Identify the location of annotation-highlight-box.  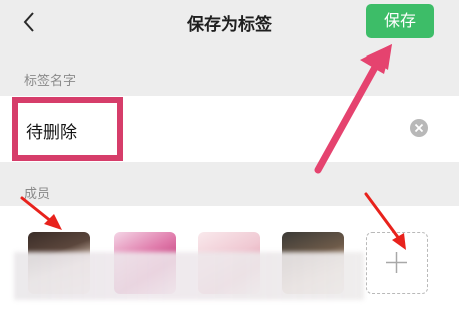
(67, 129).